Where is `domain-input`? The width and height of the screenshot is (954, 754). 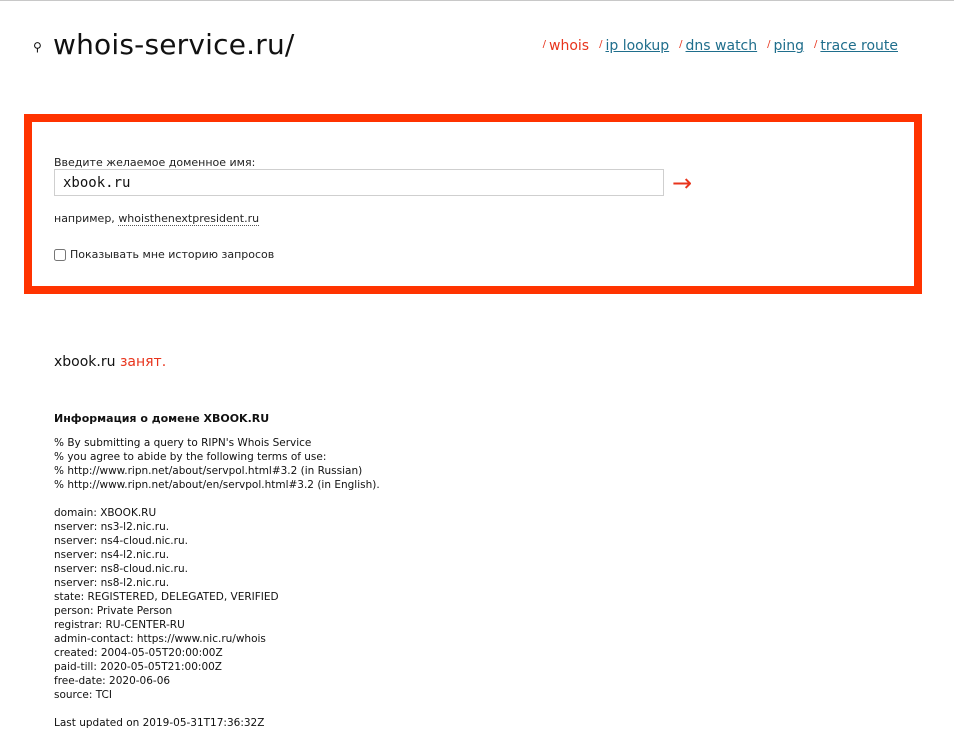 domain-input is located at coordinates (359, 182).